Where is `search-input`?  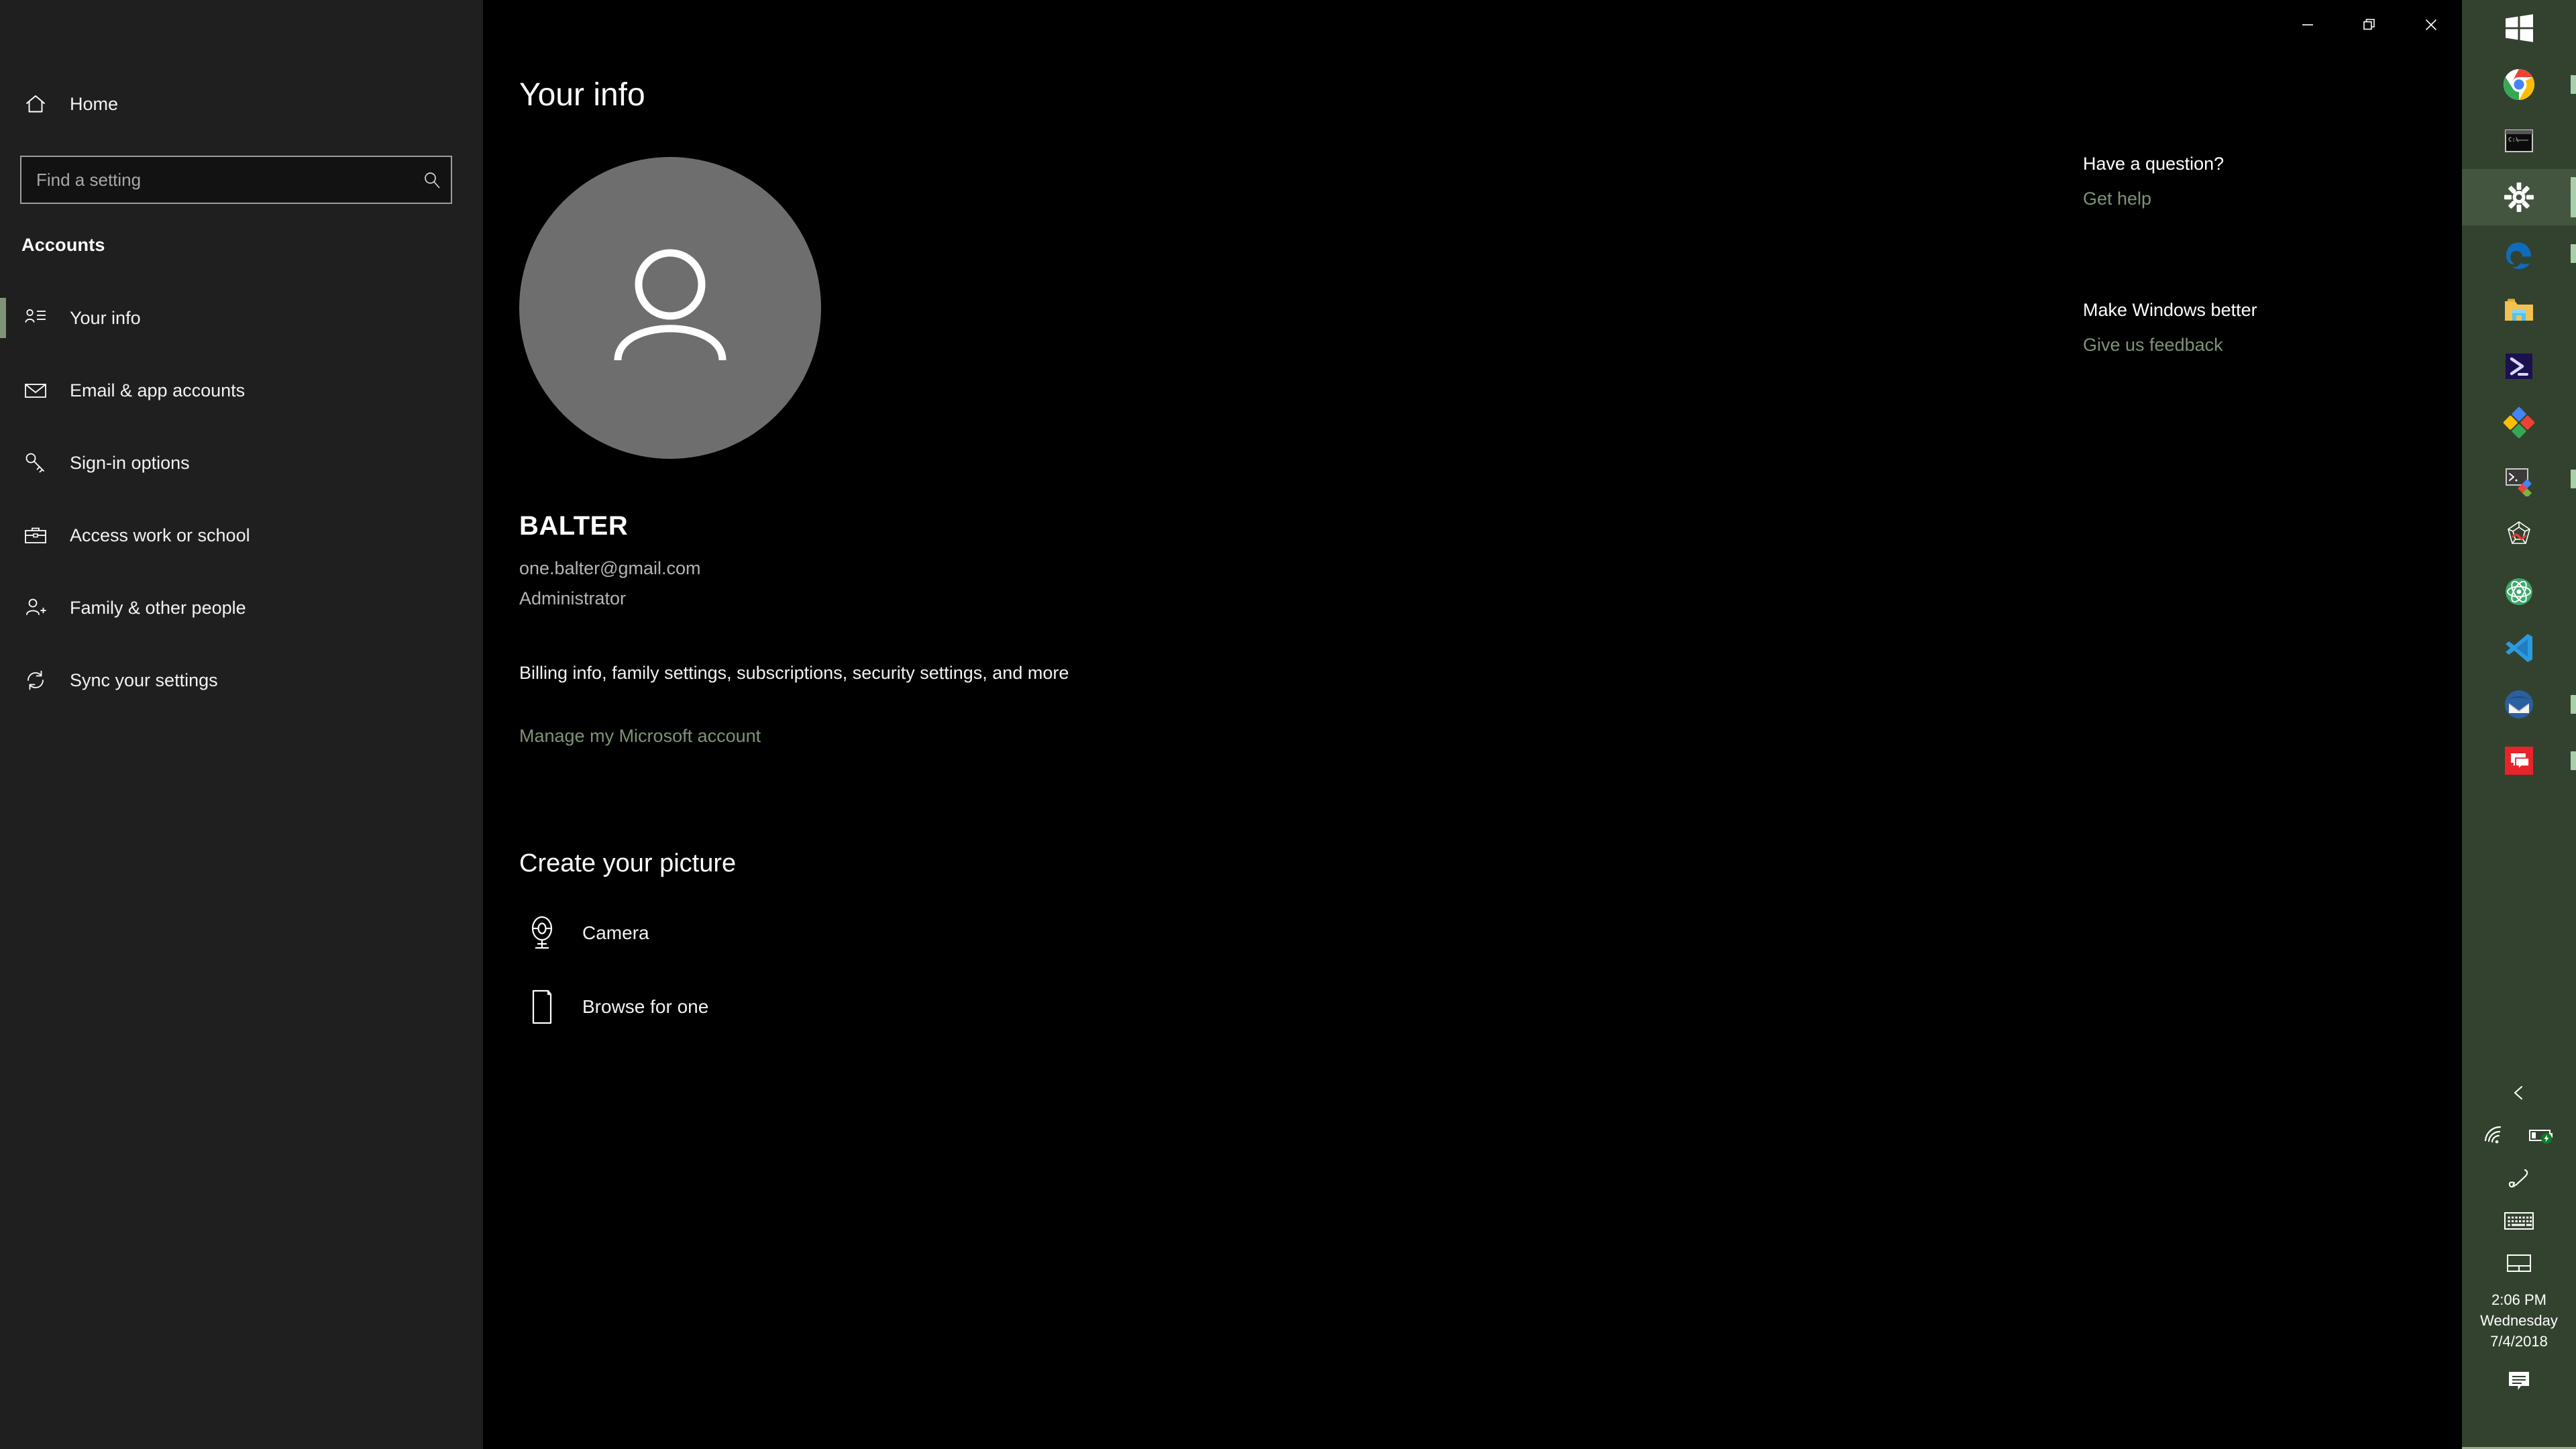
search-input is located at coordinates (217, 180).